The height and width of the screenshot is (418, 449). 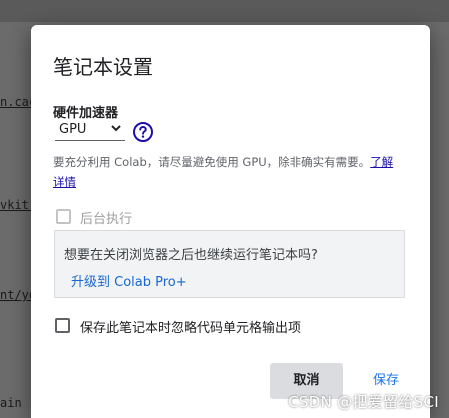 What do you see at coordinates (224, 11) in the screenshot?
I see `top-bar` at bounding box center [224, 11].